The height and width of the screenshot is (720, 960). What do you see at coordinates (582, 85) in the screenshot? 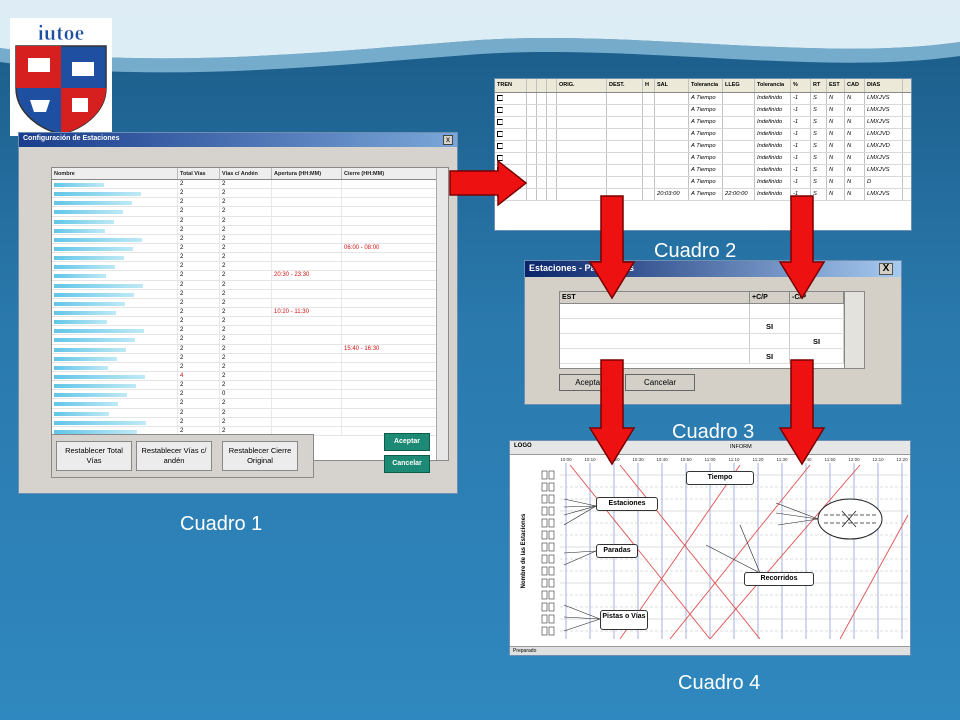
I see `col-header: ORIG.` at bounding box center [582, 85].